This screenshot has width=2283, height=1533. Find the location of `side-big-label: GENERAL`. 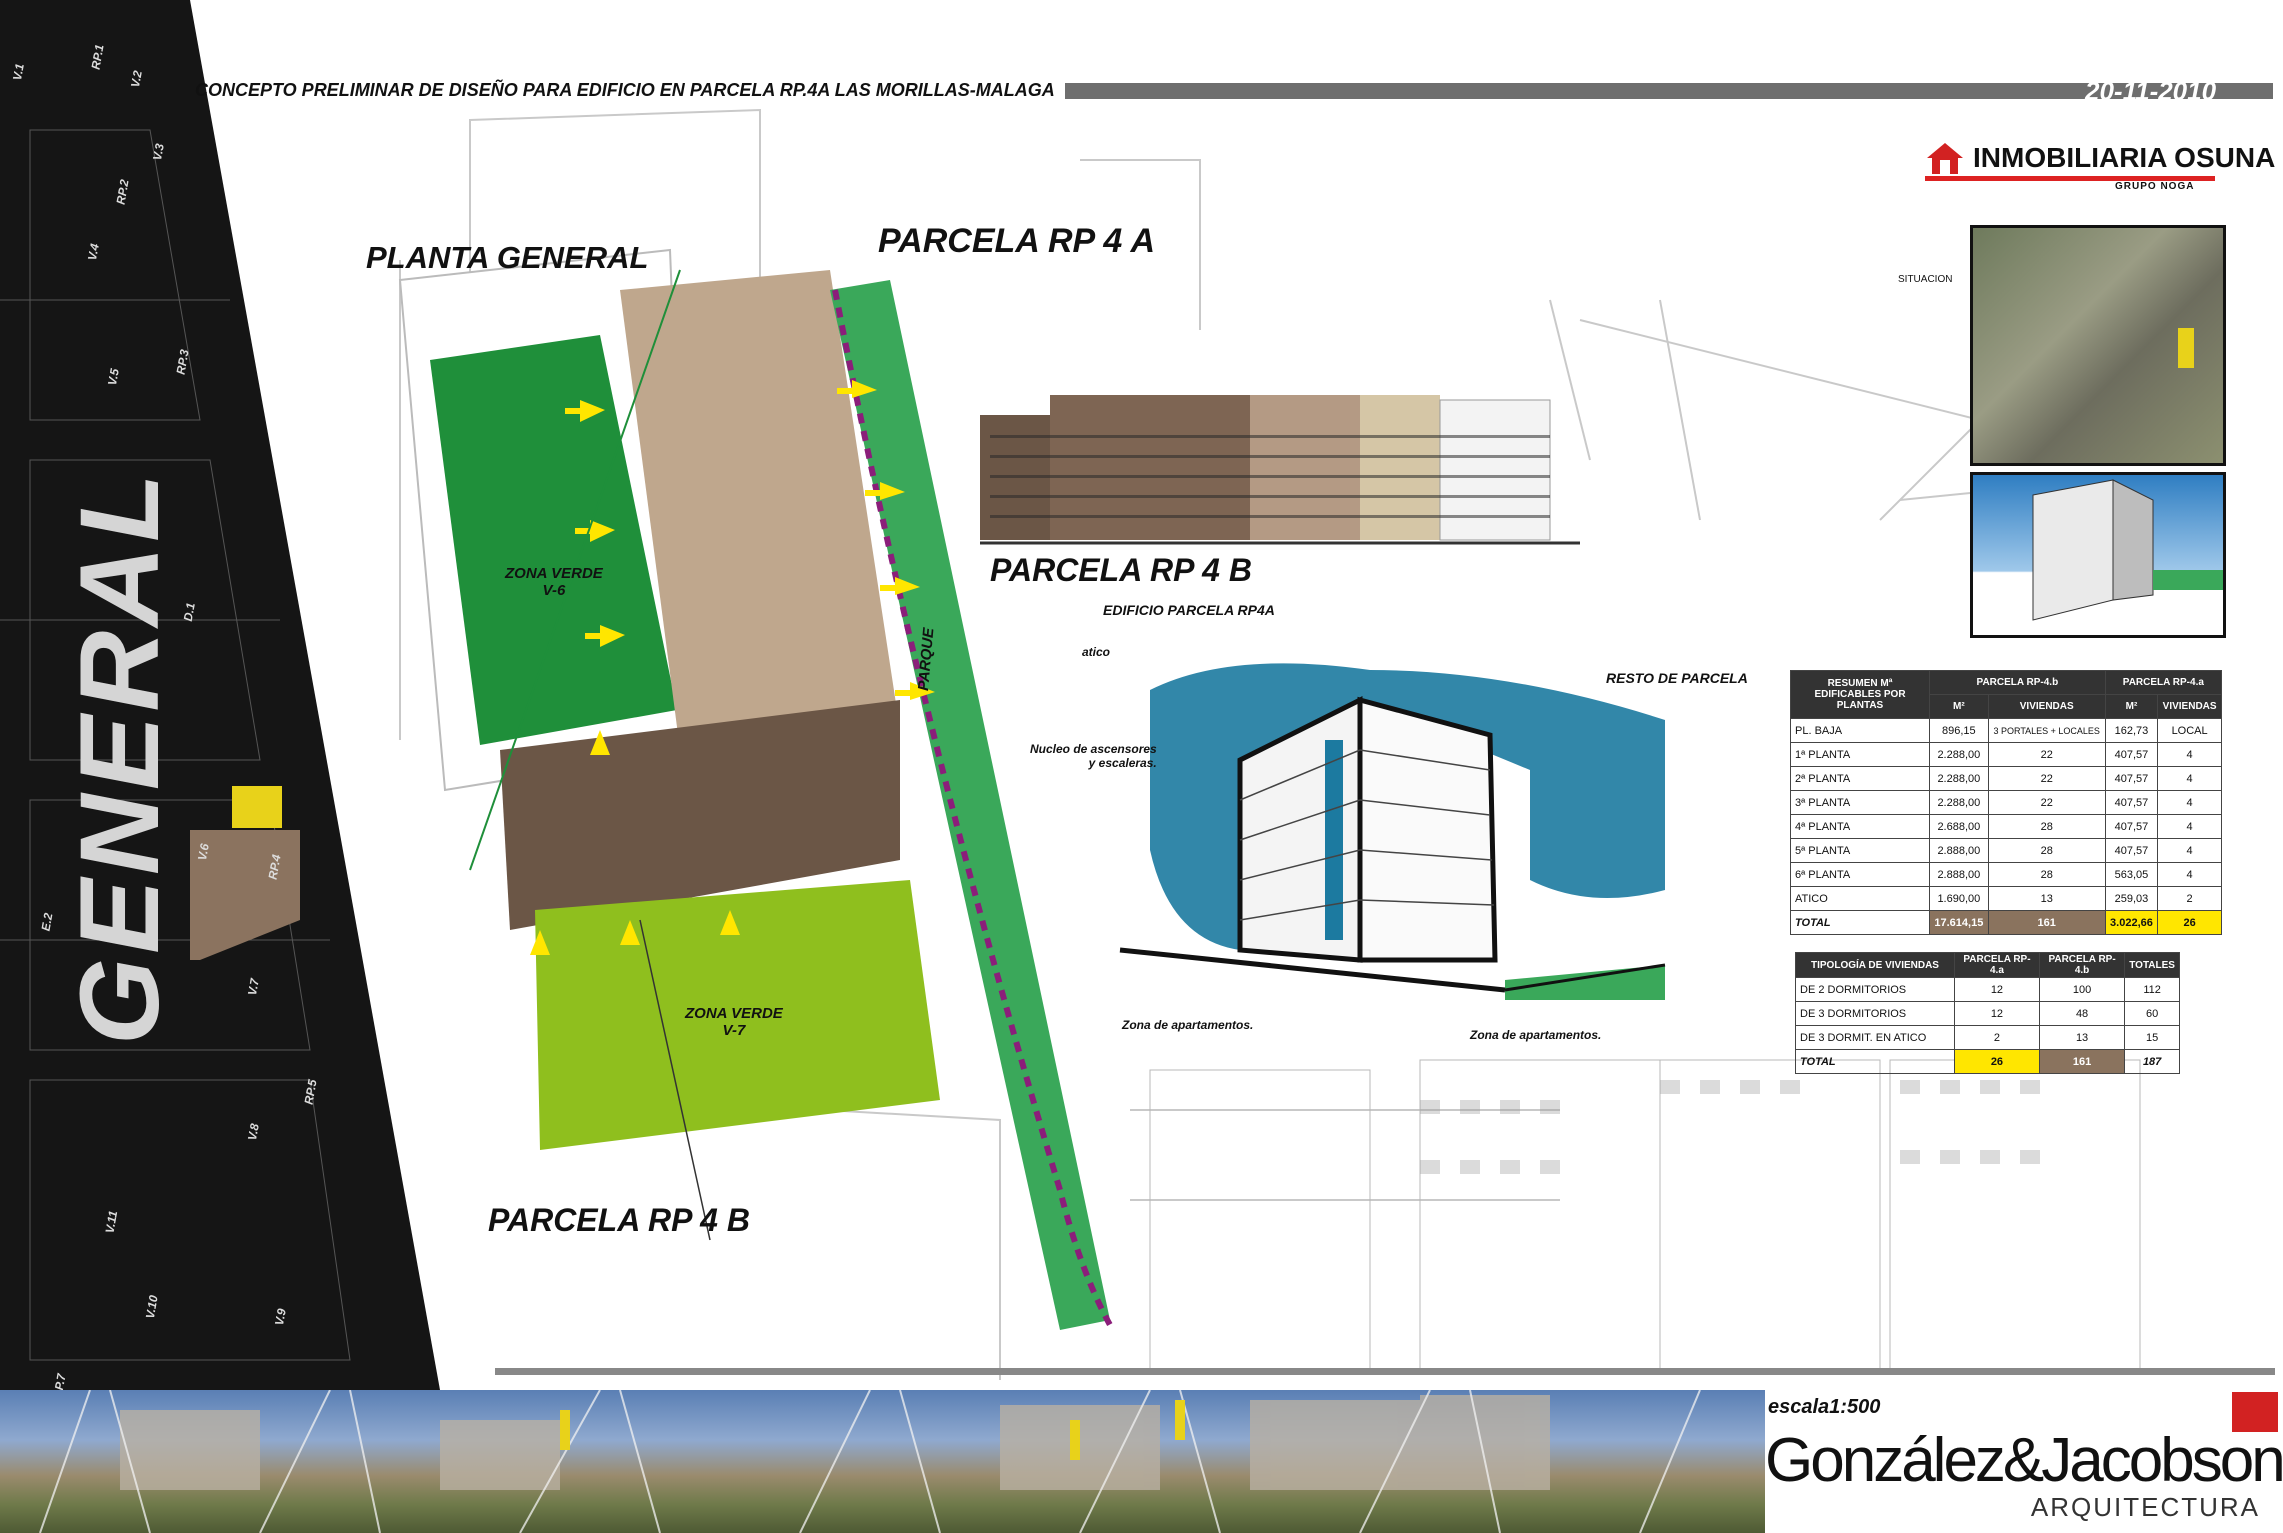

side-big-label: GENERAL is located at coordinates (119, 757).